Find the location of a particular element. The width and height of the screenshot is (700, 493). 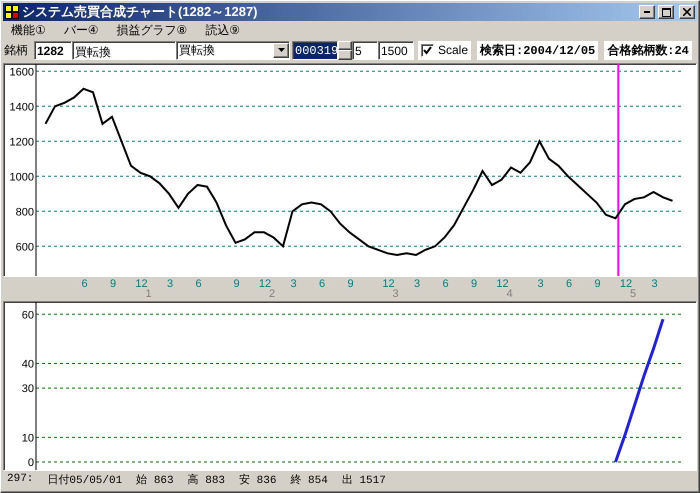

field-label: 銘柄 is located at coordinates (16, 50).